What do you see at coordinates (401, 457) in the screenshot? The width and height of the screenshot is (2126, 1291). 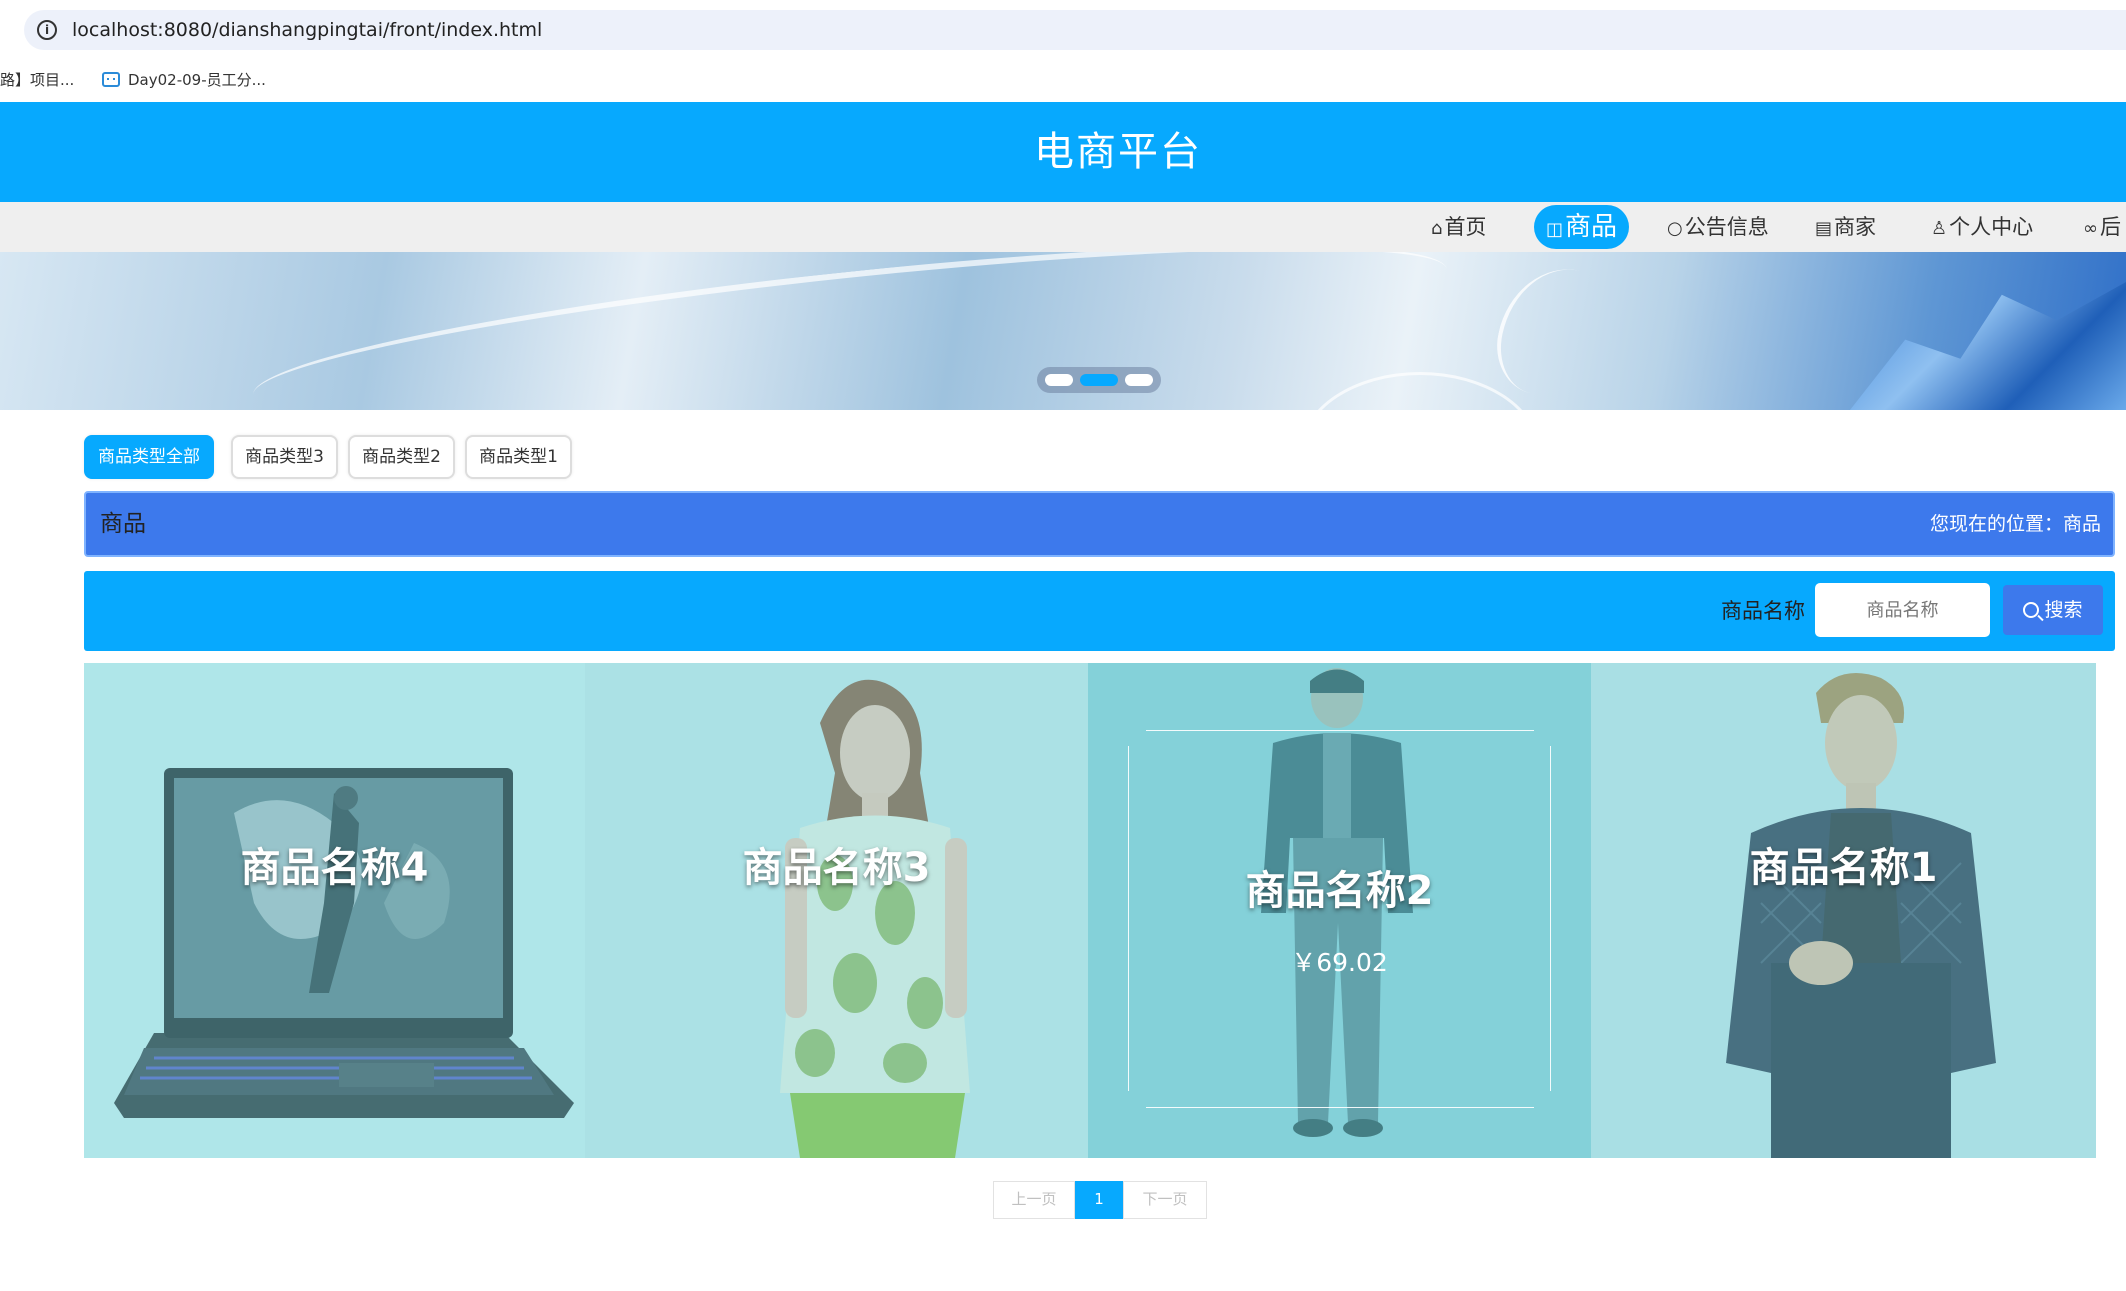 I see `category-tab-2: 商品类型2` at bounding box center [401, 457].